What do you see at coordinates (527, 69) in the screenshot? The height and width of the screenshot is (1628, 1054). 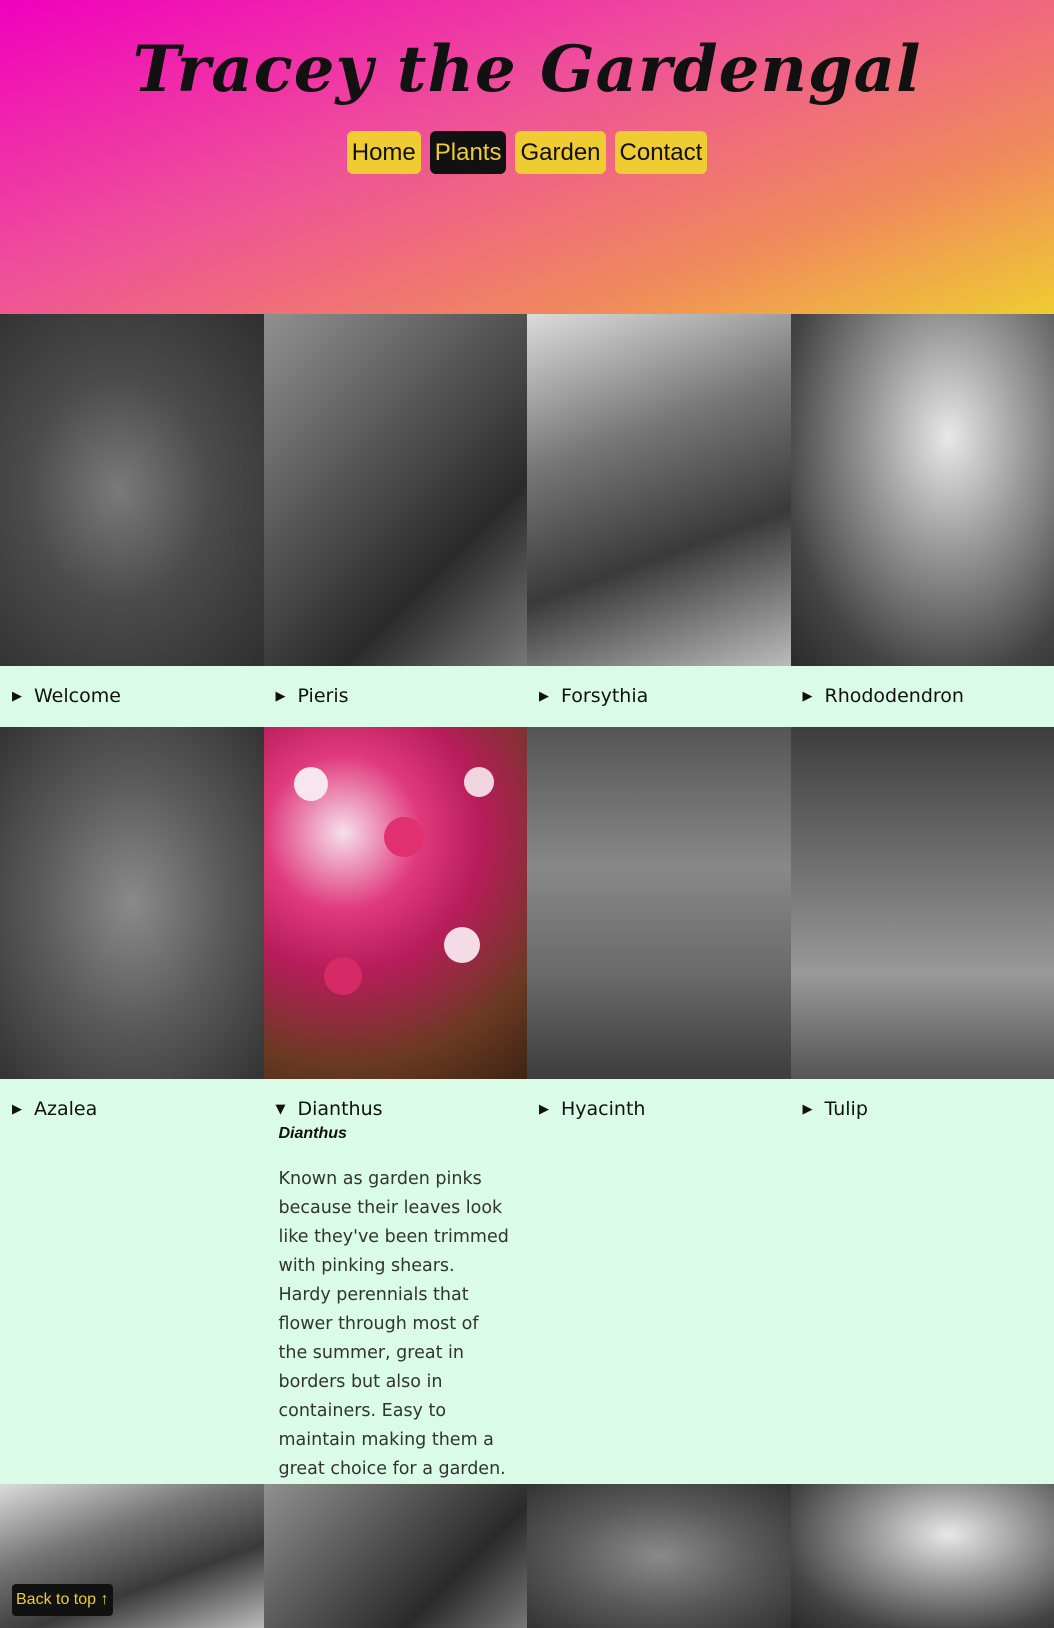 I see `site-title: Tracey the Gardengal` at bounding box center [527, 69].